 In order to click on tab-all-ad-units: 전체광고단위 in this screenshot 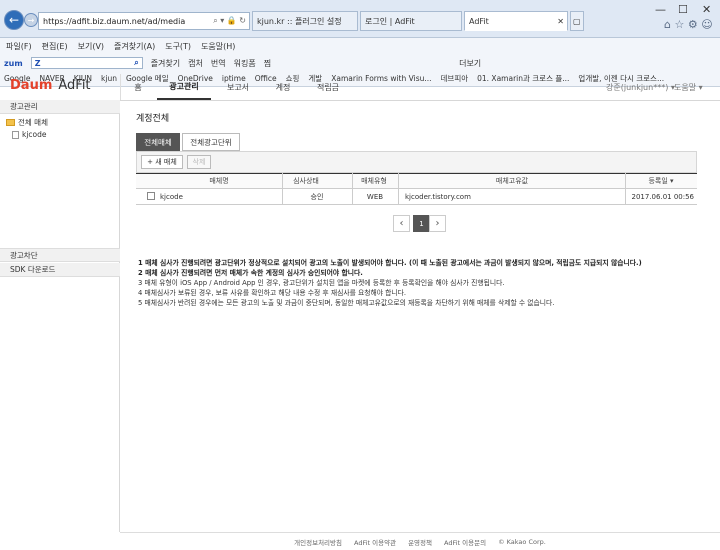, I will do `click(211, 142)`.